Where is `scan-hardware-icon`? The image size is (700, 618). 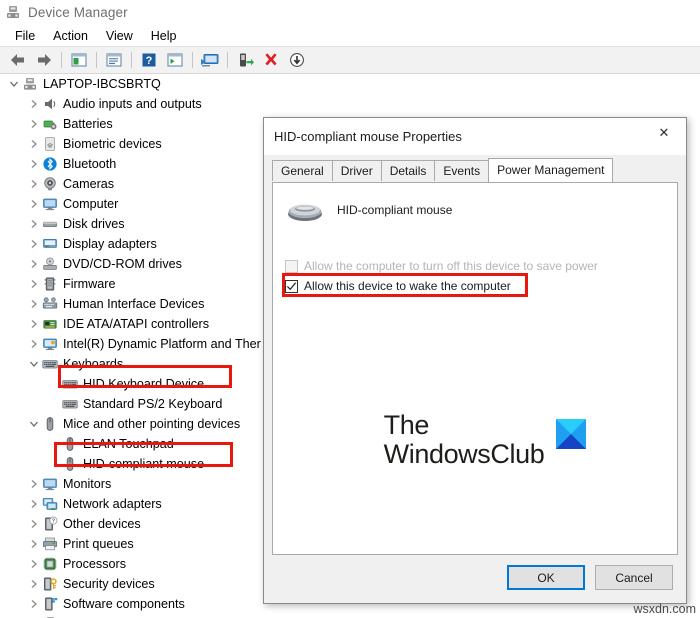 scan-hardware-icon is located at coordinates (210, 60).